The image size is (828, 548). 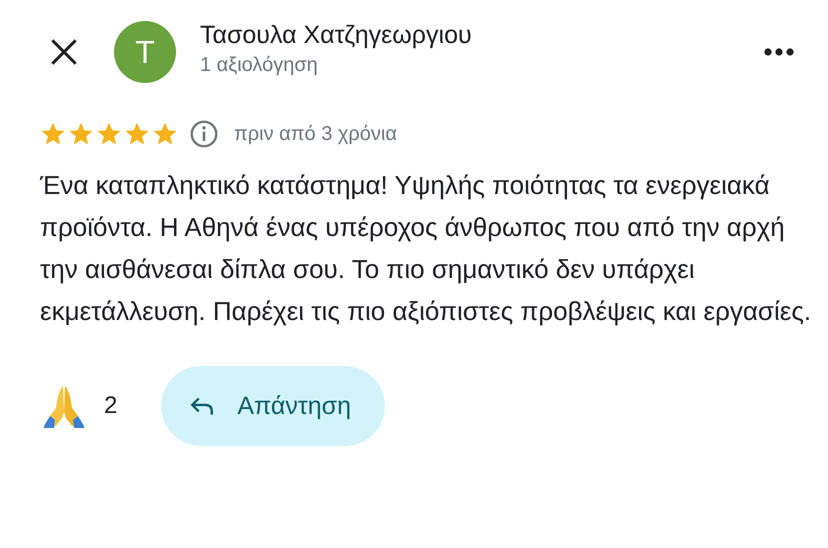 I want to click on review-time: πριν από 3 χρόνια, so click(x=315, y=134).